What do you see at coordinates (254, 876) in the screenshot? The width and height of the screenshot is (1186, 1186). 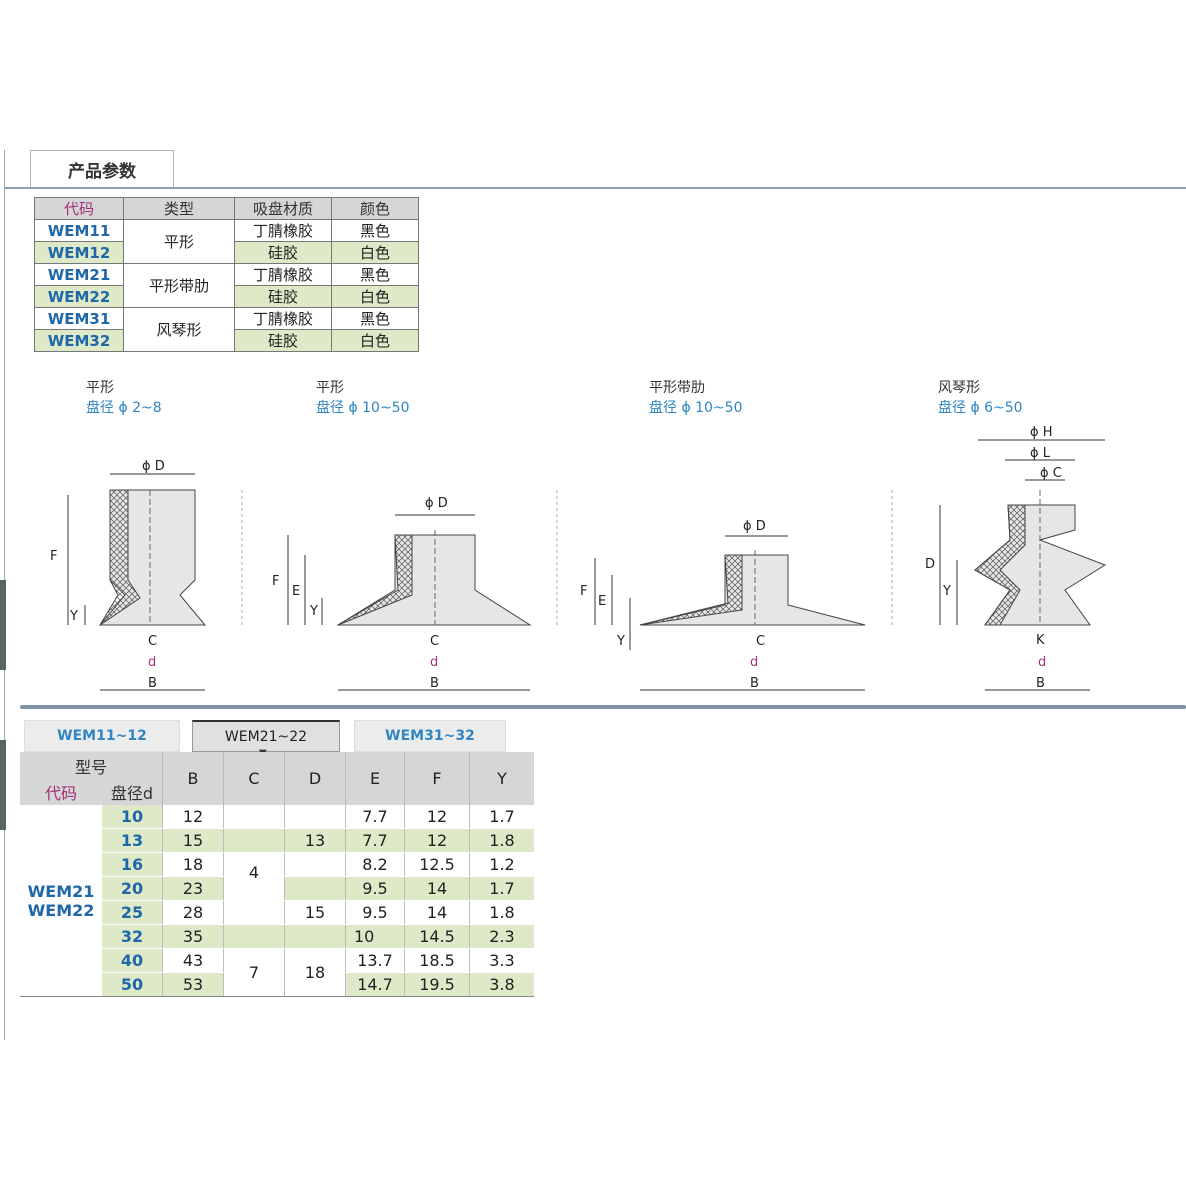 I see `c-cell: 4` at bounding box center [254, 876].